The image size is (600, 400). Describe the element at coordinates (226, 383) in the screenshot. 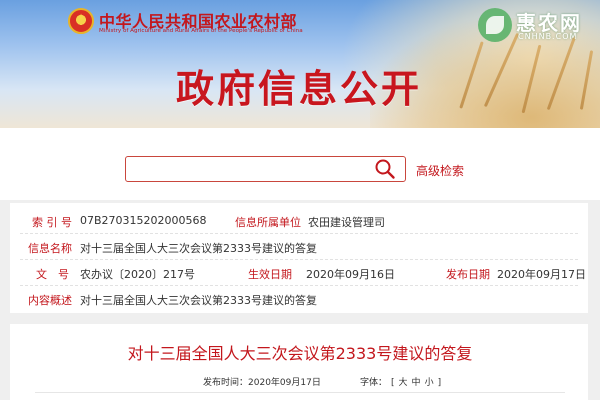

I see `publish-time-label: 发布时间：` at that location.